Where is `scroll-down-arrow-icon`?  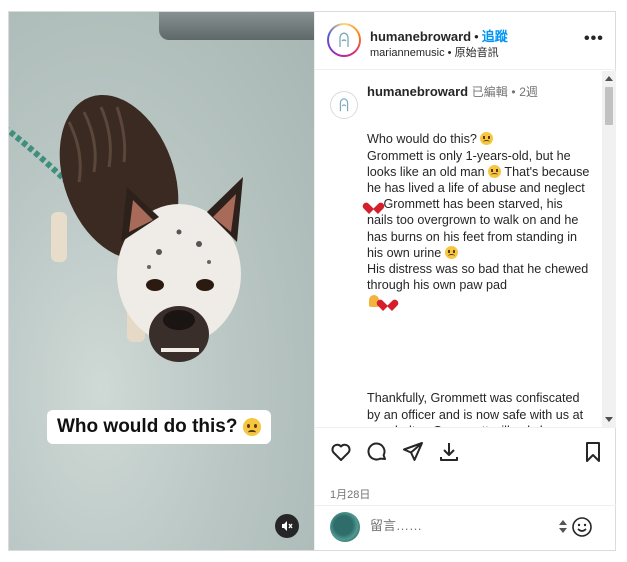 scroll-down-arrow-icon is located at coordinates (609, 419).